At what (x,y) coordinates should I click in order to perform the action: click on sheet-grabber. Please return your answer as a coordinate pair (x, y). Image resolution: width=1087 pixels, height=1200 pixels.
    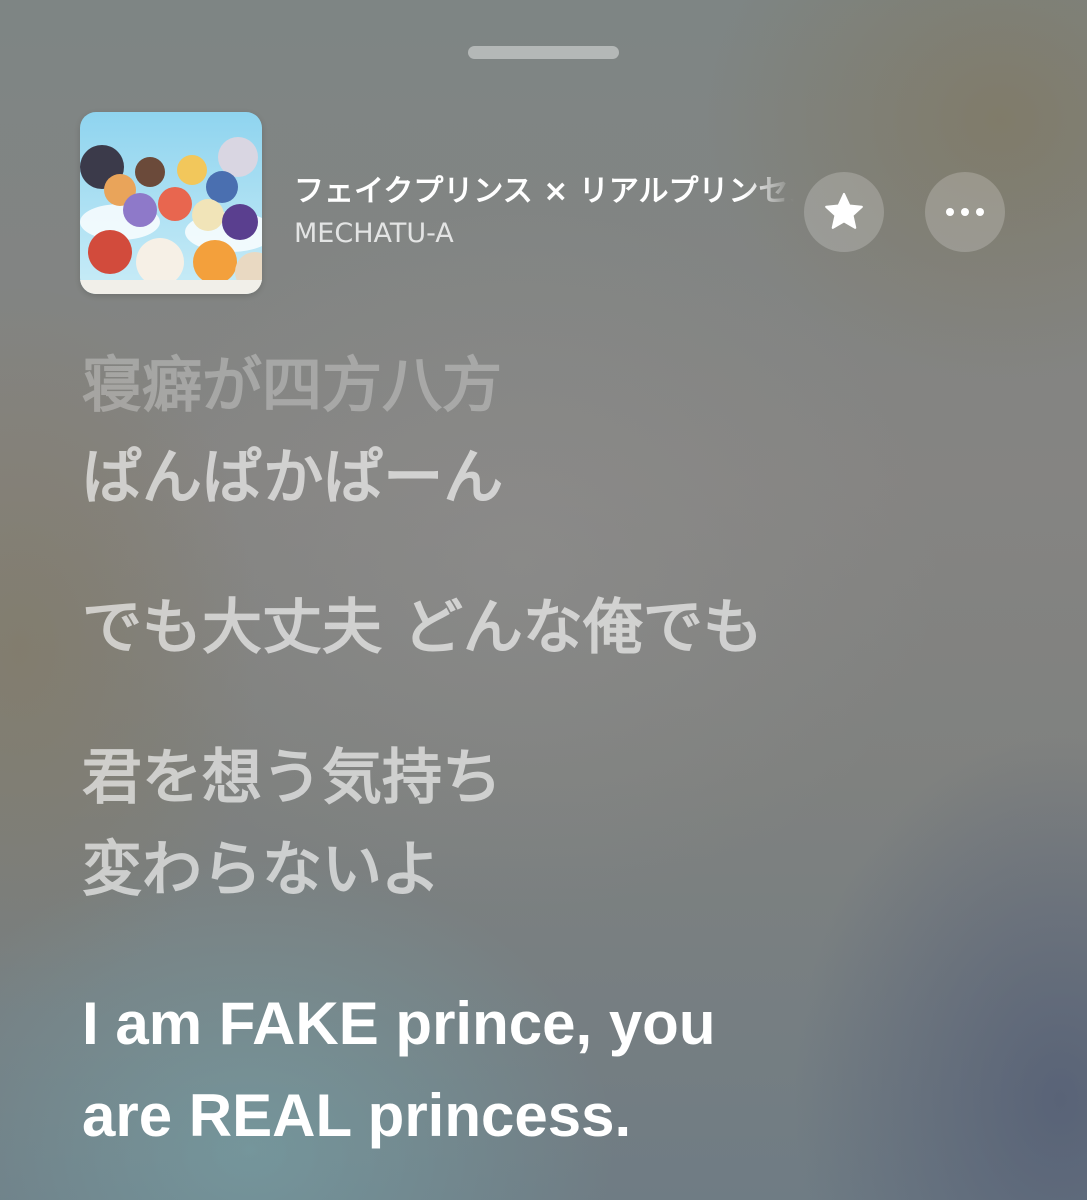
    Looking at the image, I should click on (543, 52).